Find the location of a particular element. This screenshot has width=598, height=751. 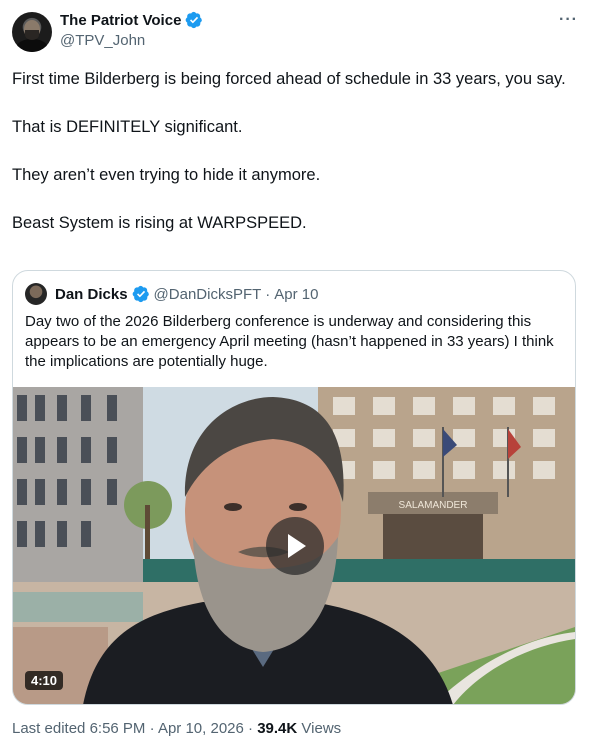

video-duration: 4:10 is located at coordinates (44, 680).